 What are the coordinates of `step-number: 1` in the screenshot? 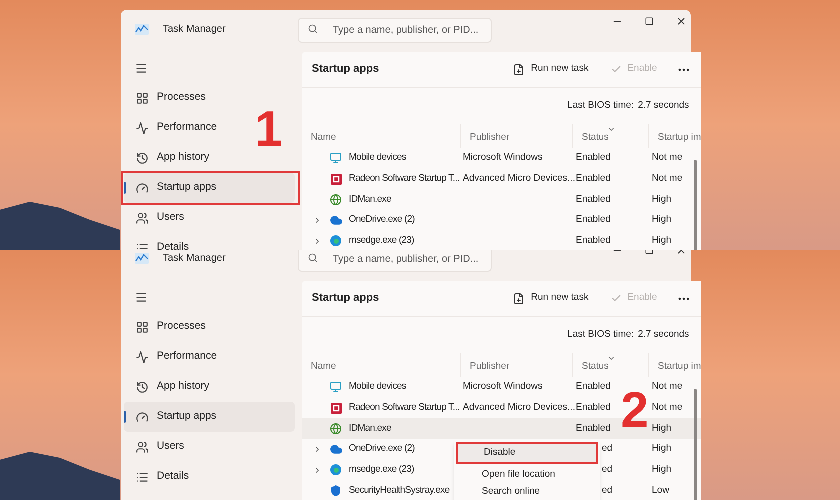 It's located at (269, 129).